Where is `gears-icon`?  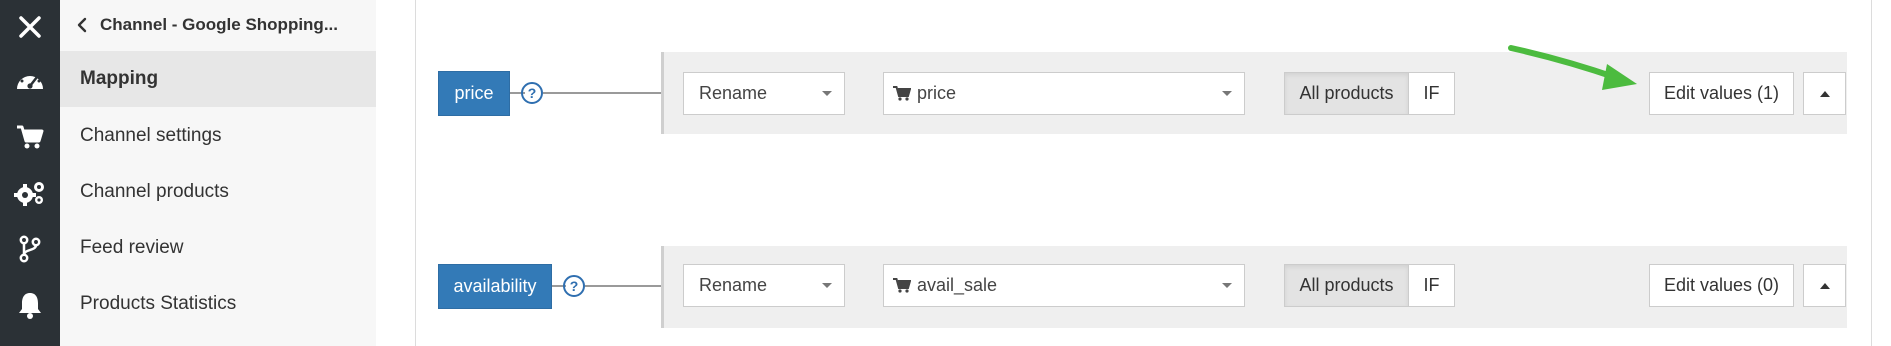 gears-icon is located at coordinates (29, 194).